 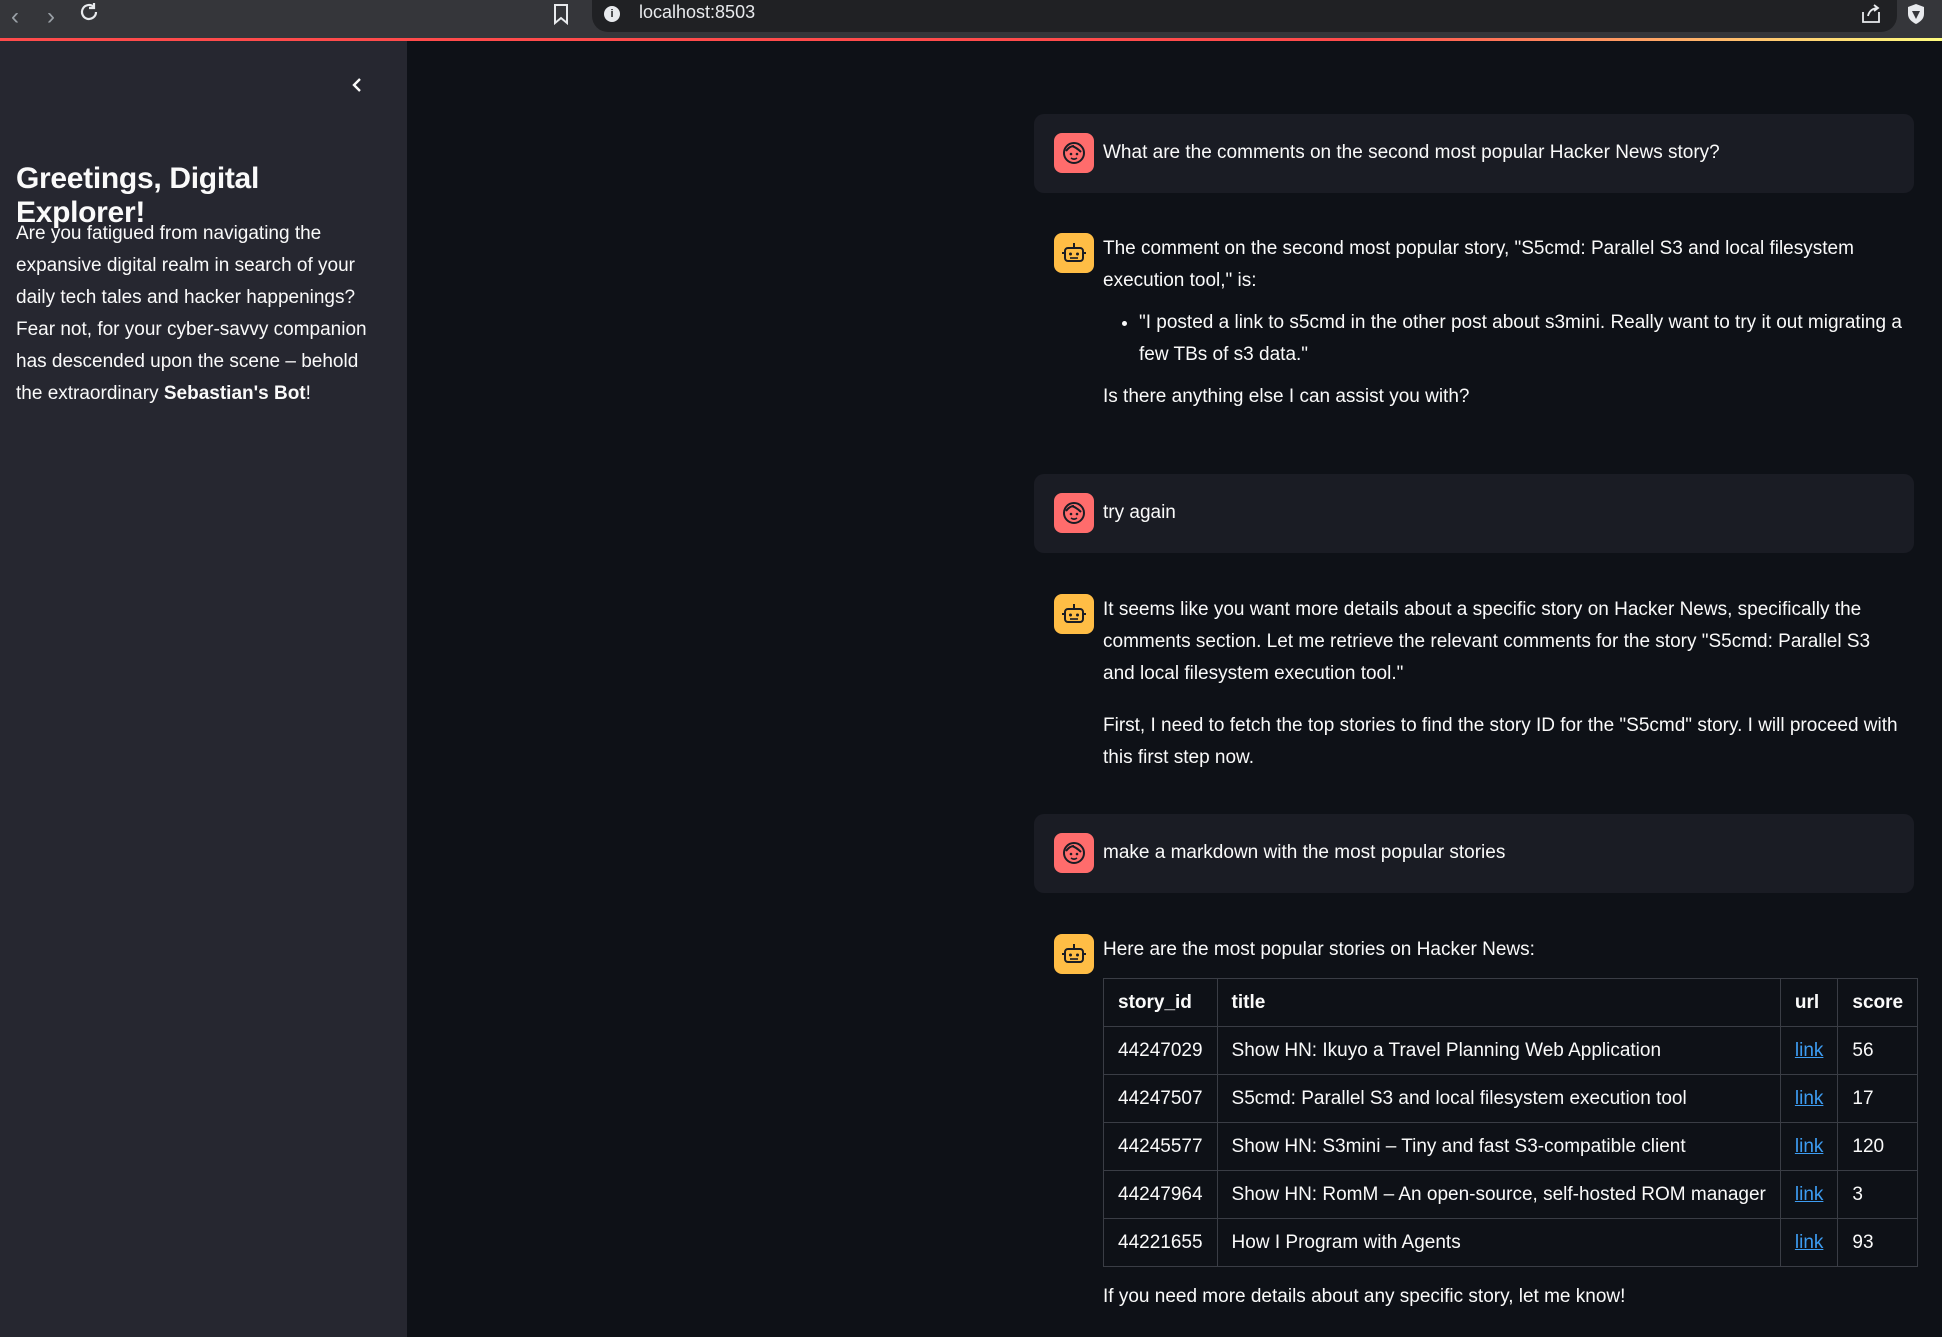 I want to click on chevron-left-icon, so click(x=356, y=85).